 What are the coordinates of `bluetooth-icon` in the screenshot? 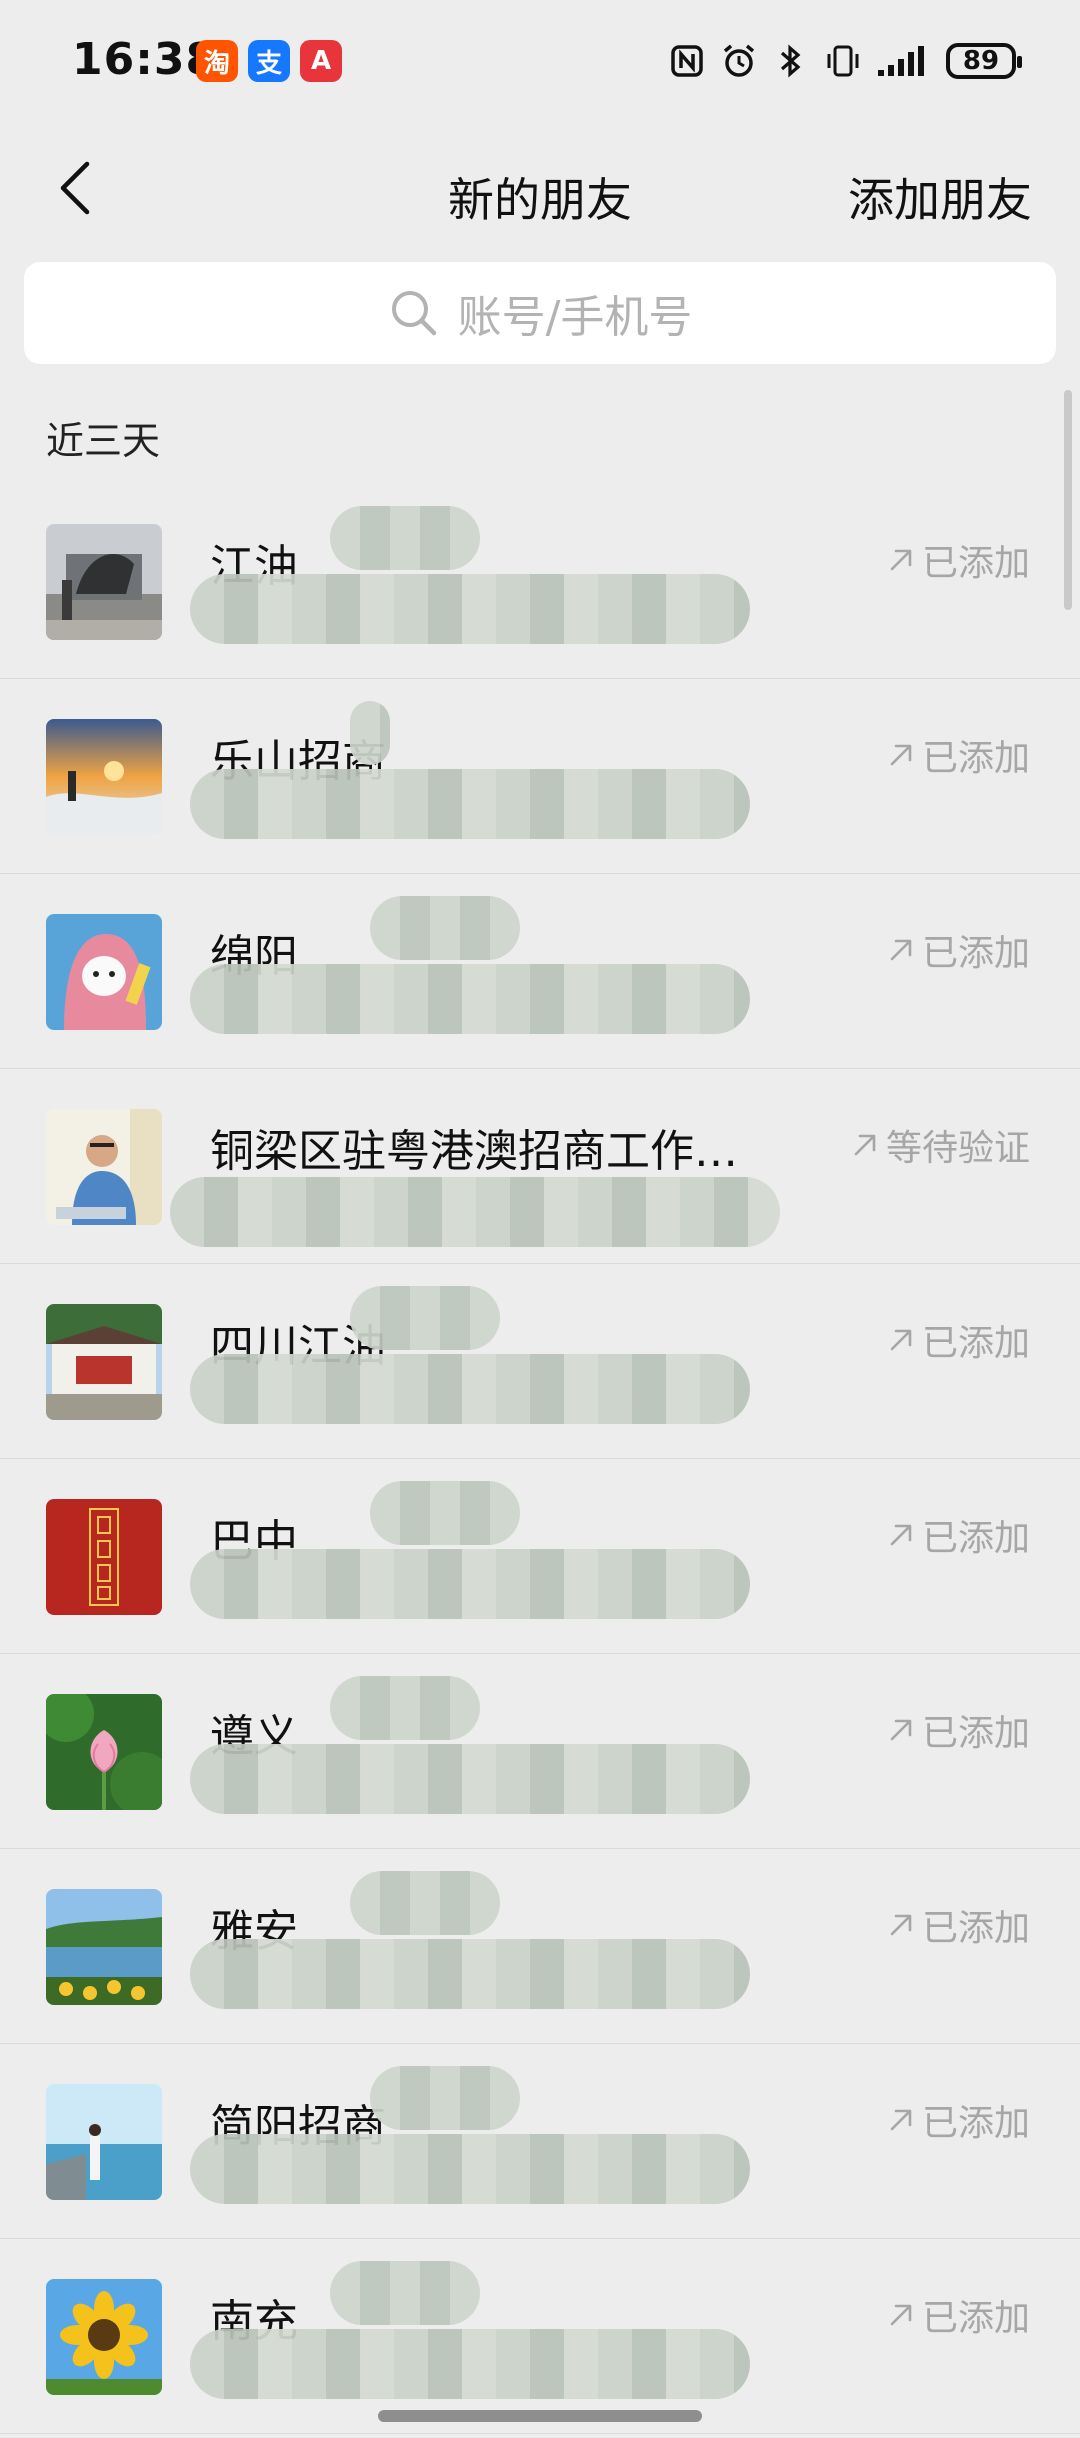 It's located at (791, 61).